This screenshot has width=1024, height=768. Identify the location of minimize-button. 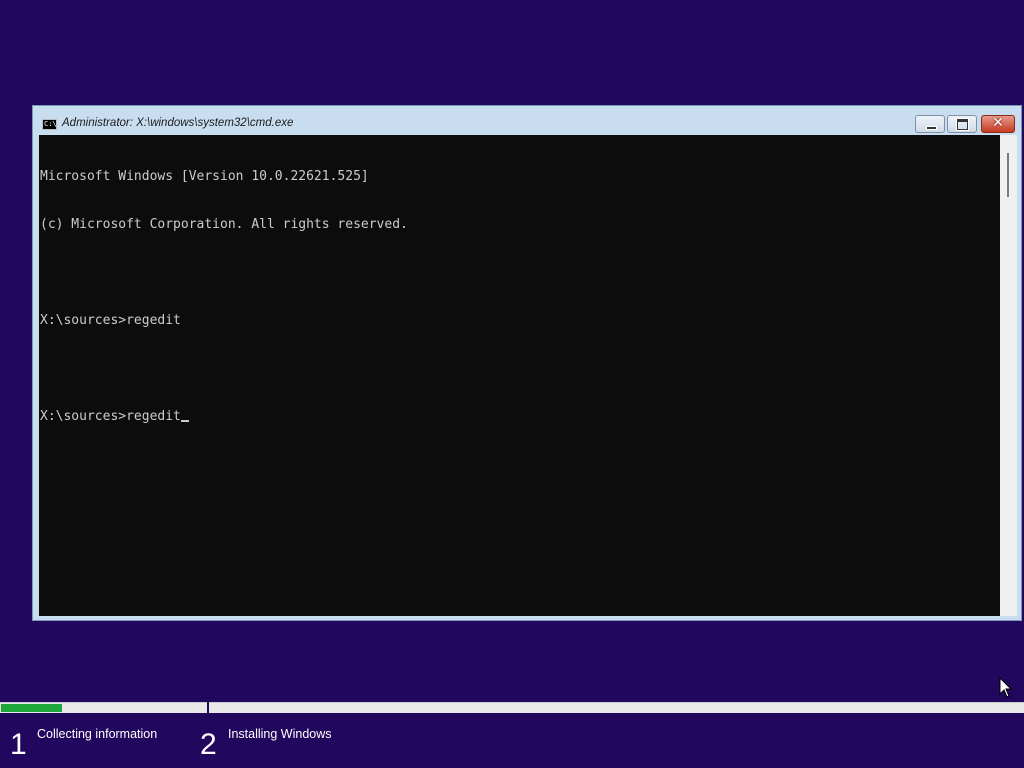
(930, 124).